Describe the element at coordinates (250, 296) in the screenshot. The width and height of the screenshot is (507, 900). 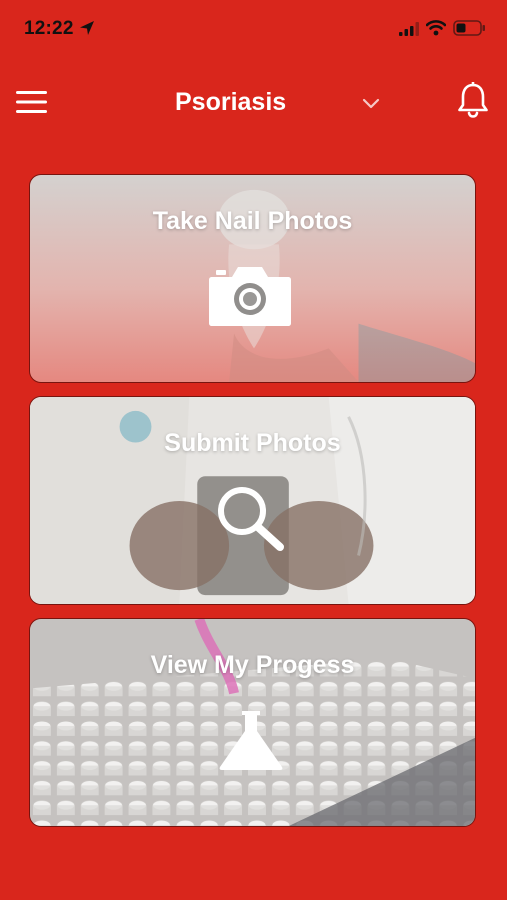
I see `camera-icon` at that location.